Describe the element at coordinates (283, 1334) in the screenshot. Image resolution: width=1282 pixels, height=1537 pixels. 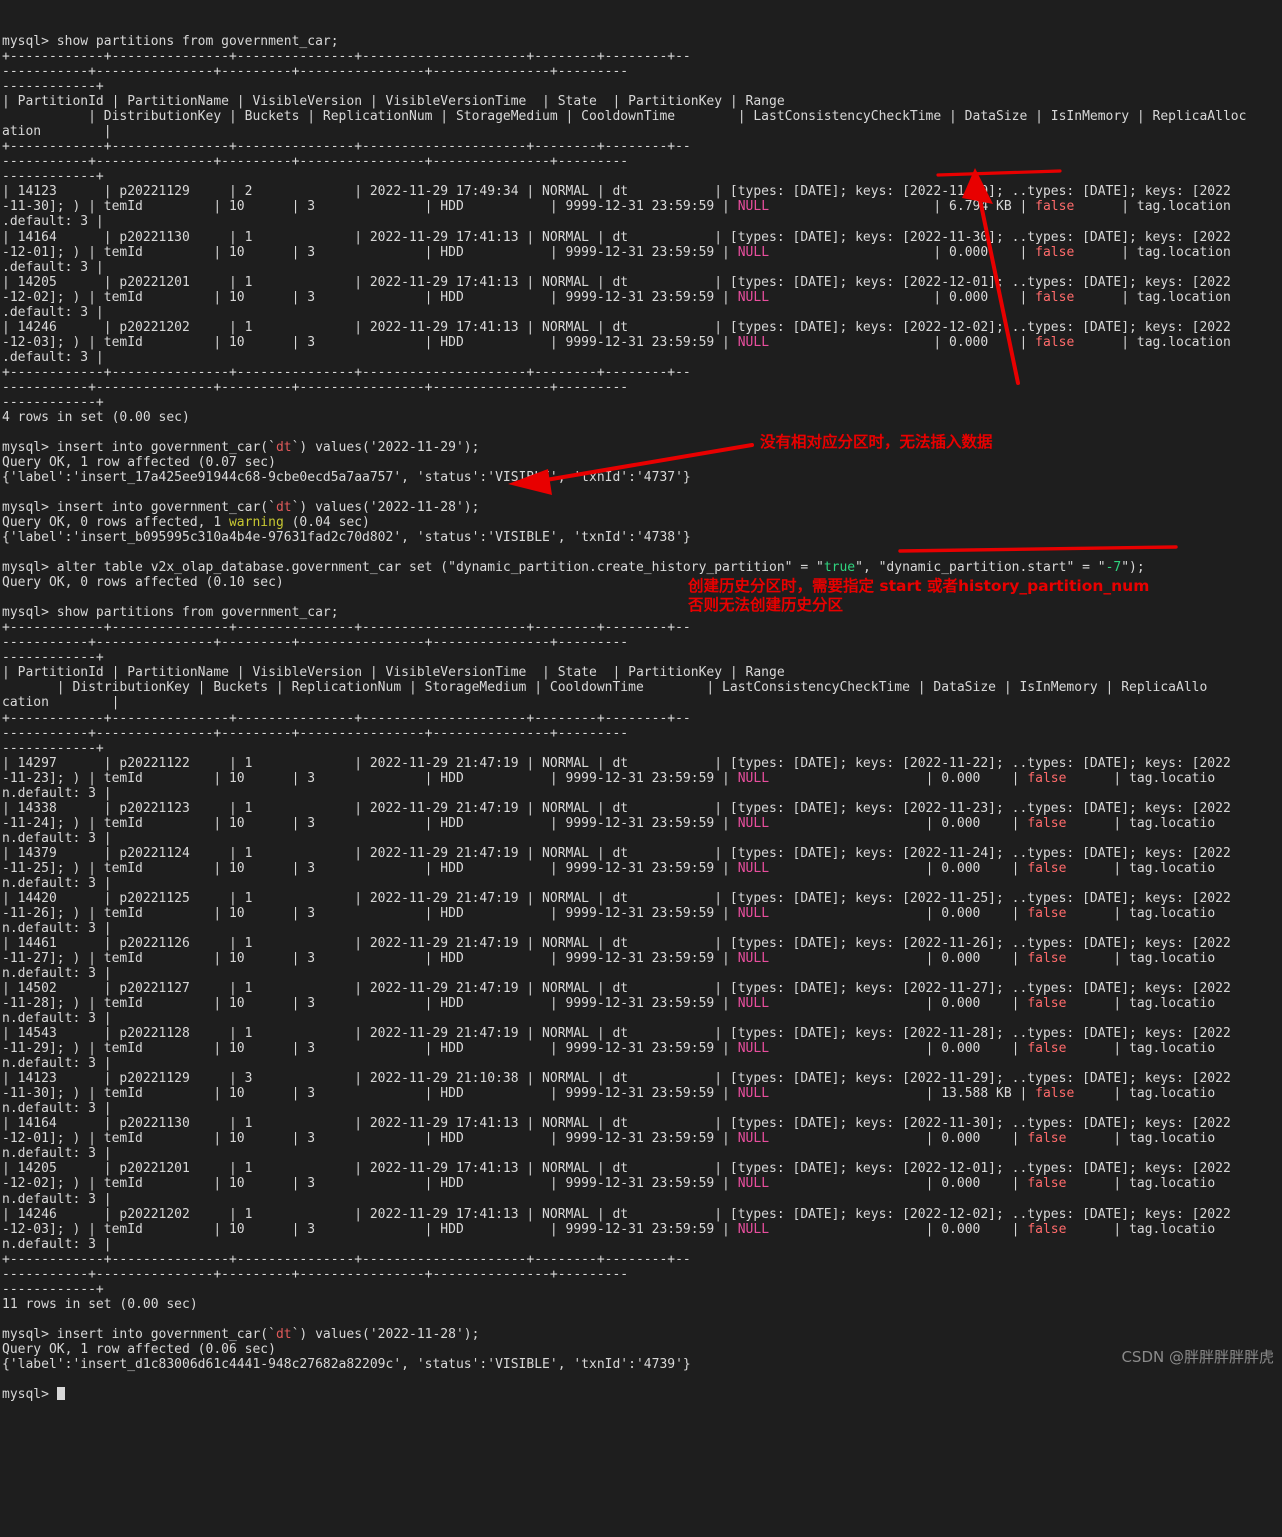
I see `terminal-text: dt` at that location.